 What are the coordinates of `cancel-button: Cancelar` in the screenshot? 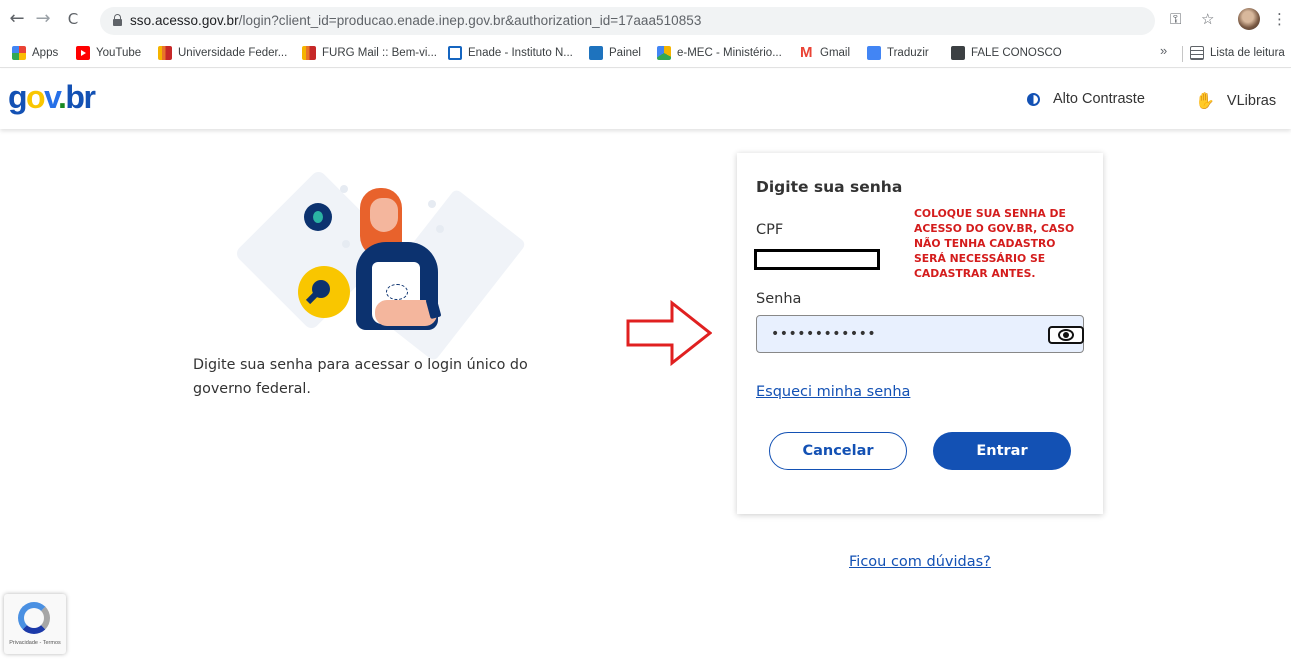 It's located at (838, 451).